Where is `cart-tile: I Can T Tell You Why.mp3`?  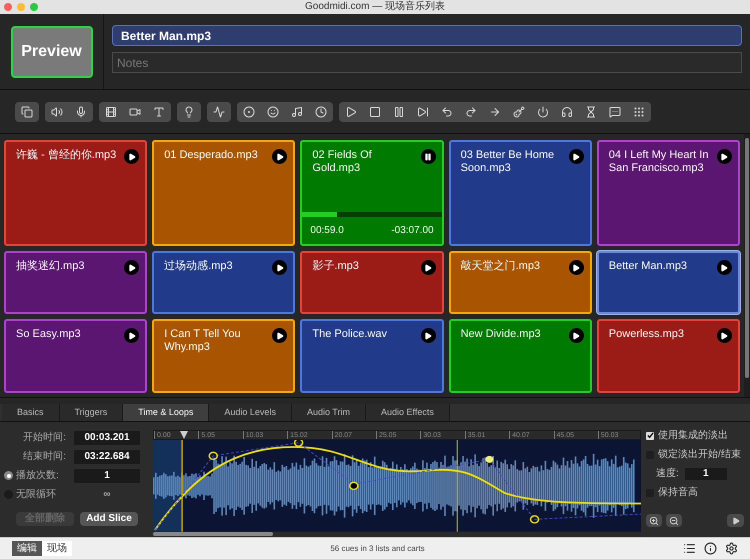
cart-tile: I Can T Tell You Why.mp3 is located at coordinates (224, 356).